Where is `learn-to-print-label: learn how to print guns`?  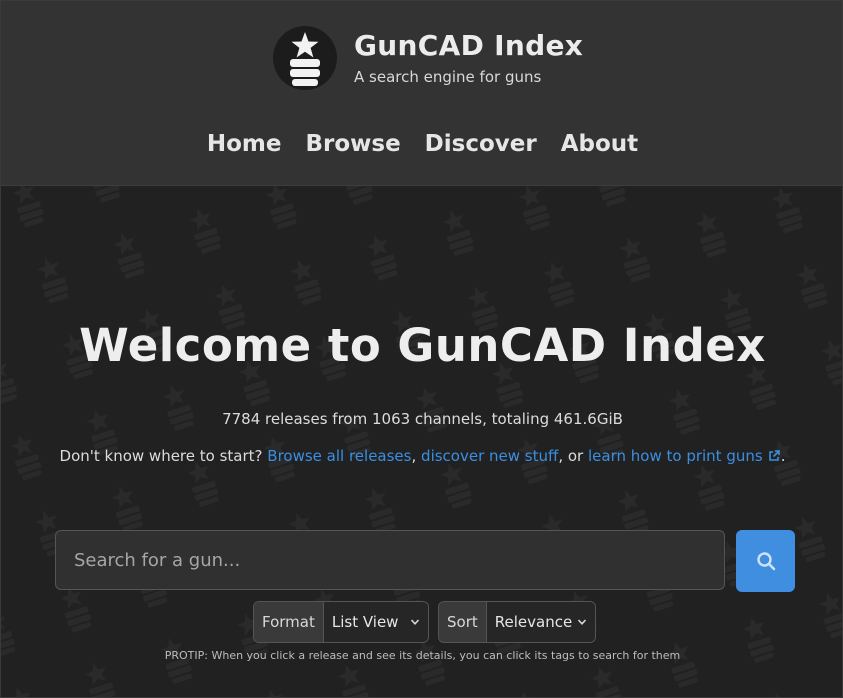 learn-to-print-label: learn how to print guns is located at coordinates (675, 456).